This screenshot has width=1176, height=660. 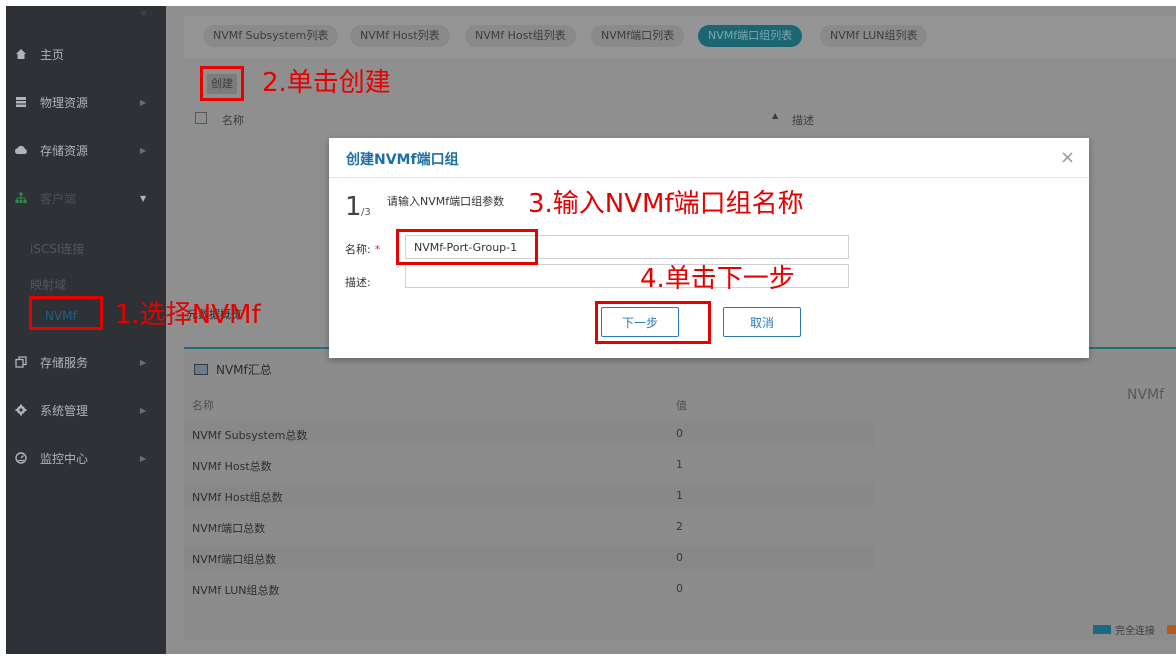 What do you see at coordinates (520, 36) in the screenshot?
I see `tab-nvmf-host-group-list: NVMf Host组列表` at bounding box center [520, 36].